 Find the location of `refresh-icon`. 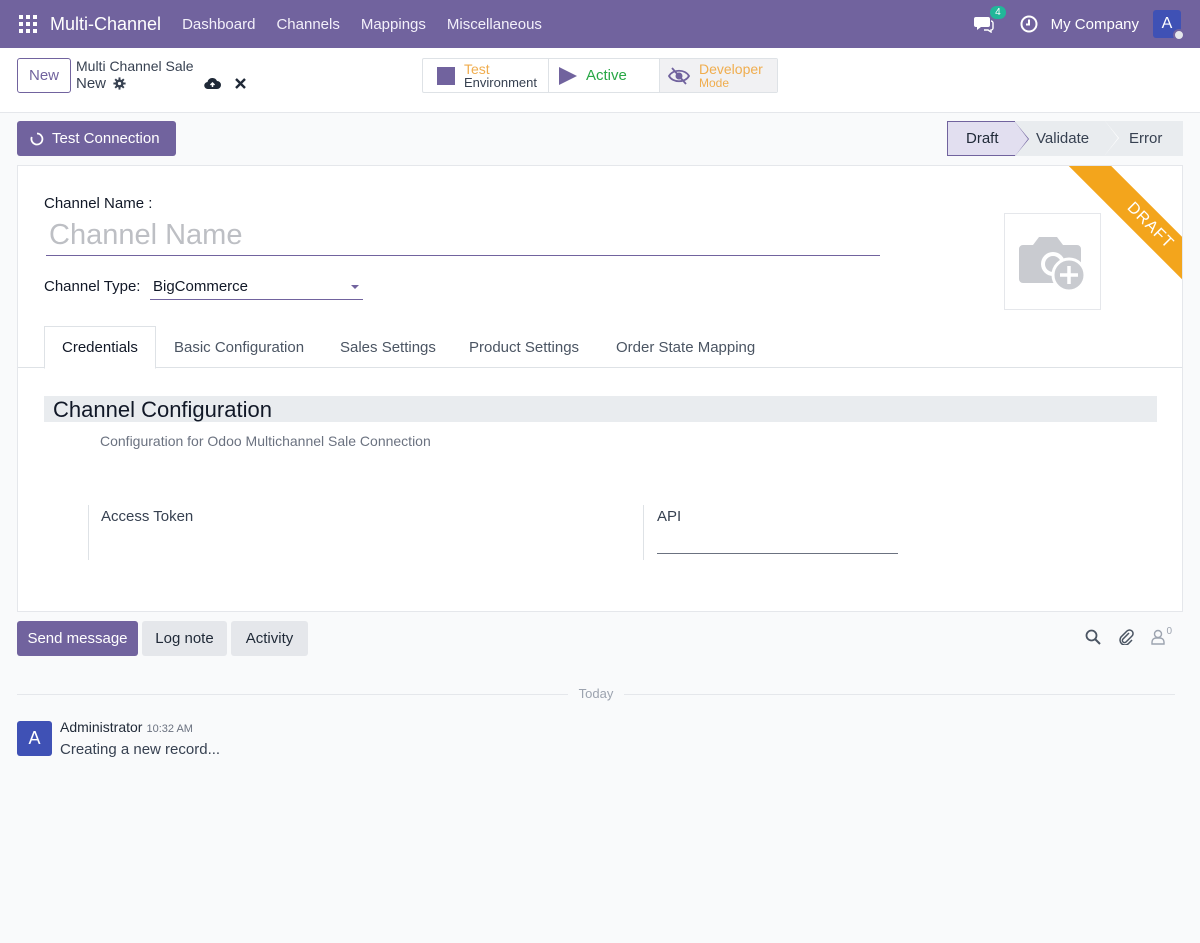

refresh-icon is located at coordinates (37, 138).